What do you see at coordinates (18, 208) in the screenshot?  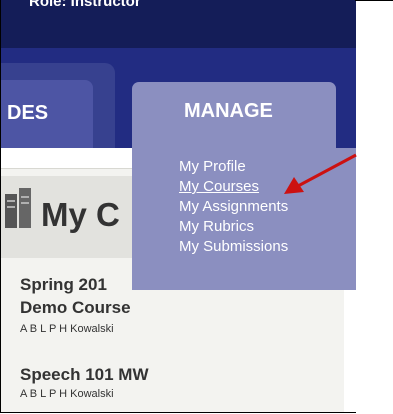 I see `books-icon` at bounding box center [18, 208].